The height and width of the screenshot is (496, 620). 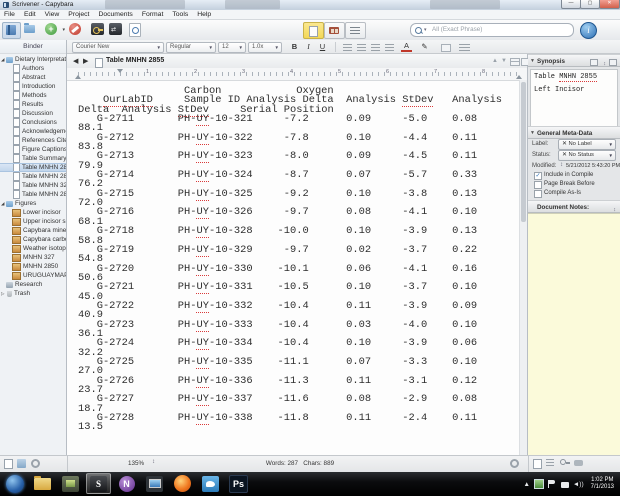 What do you see at coordinates (154, 483) in the screenshot?
I see `taskbar-remote-desktop` at bounding box center [154, 483].